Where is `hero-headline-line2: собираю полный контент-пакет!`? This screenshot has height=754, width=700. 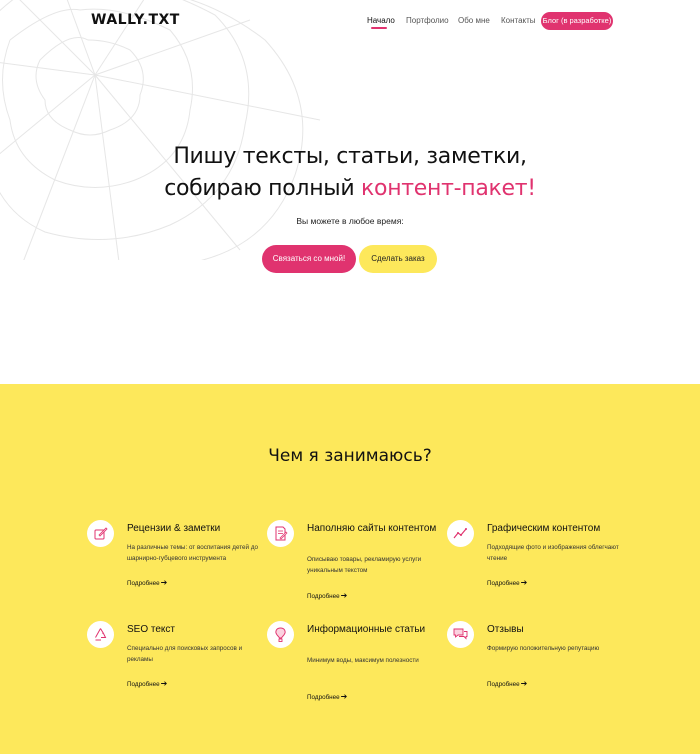
hero-headline-line2: собираю полный контент-пакет! is located at coordinates (350, 188).